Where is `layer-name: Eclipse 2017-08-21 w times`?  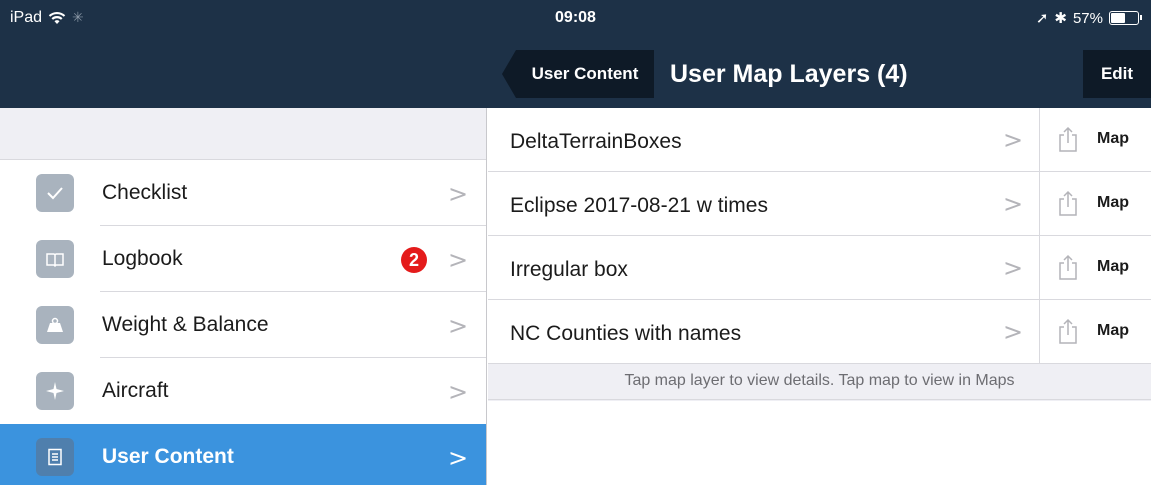 layer-name: Eclipse 2017-08-21 w times is located at coordinates (639, 205).